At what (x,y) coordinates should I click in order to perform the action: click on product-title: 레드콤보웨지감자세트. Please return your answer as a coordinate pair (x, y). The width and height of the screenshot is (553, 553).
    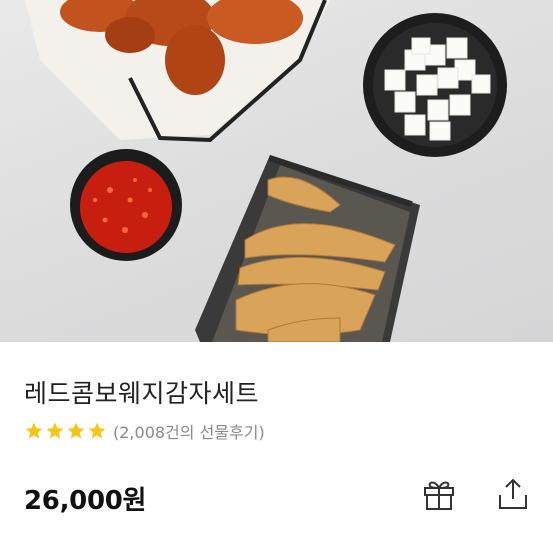
    Looking at the image, I should click on (142, 393).